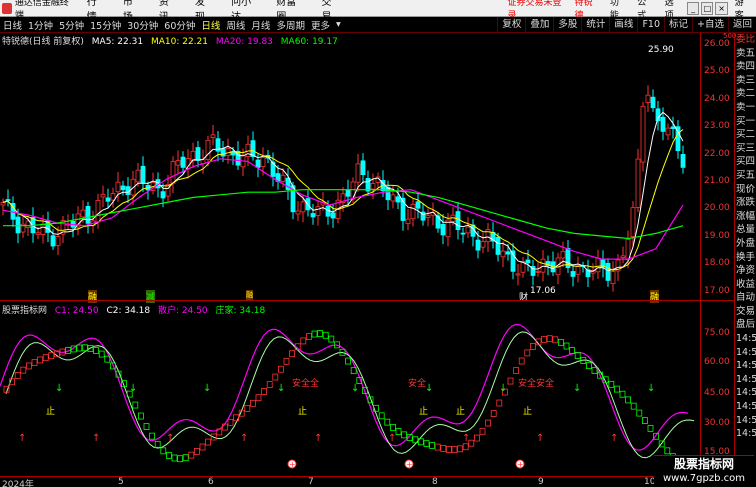 The height and width of the screenshot is (487, 756). I want to click on chevron-down-icon: ▾, so click(338, 24).